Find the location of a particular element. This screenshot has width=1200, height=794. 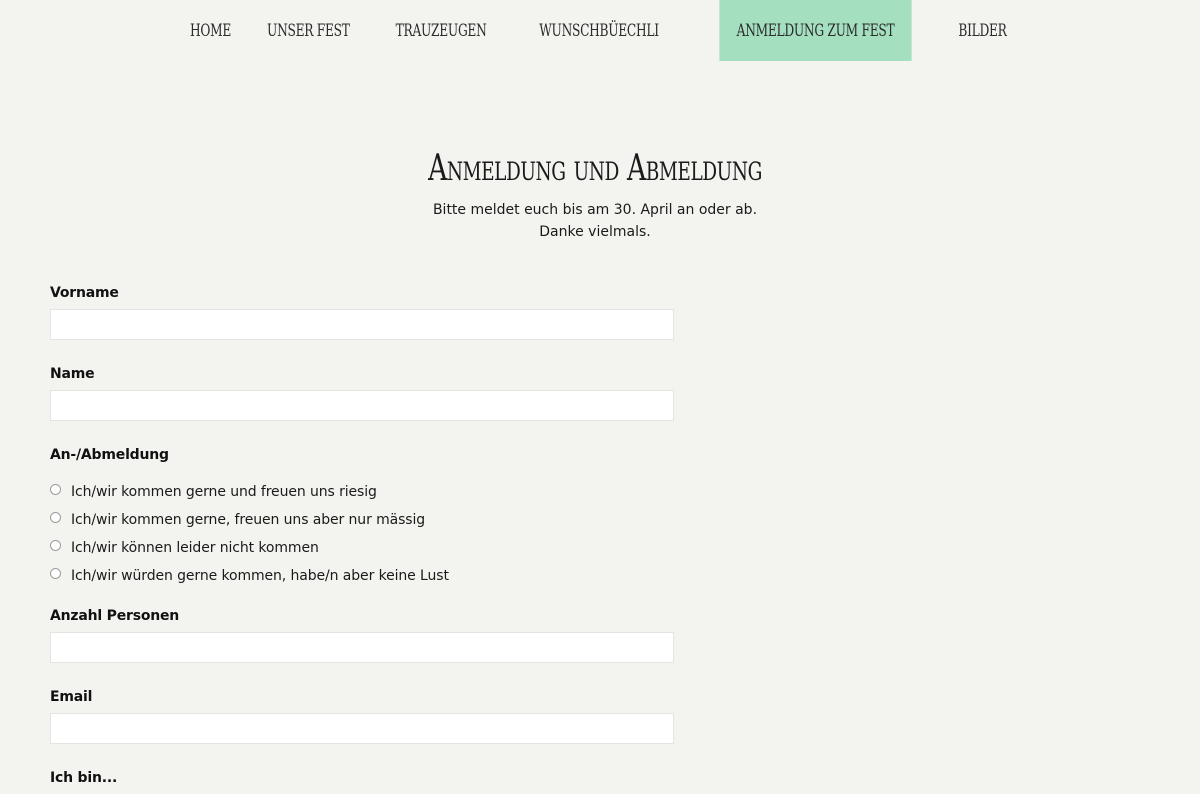

nav-item-label: Wunschbüechli is located at coordinates (599, 30).